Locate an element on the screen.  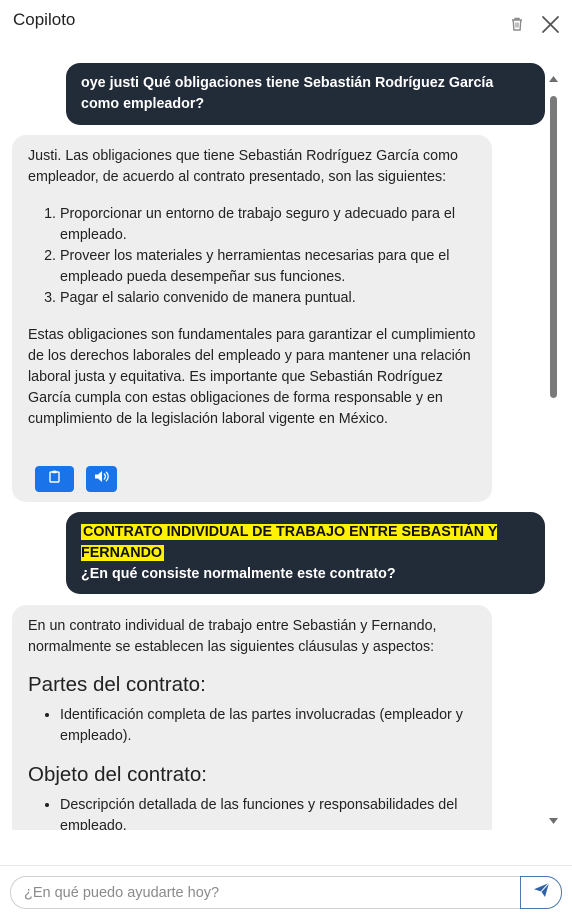
send-button is located at coordinates (541, 892).